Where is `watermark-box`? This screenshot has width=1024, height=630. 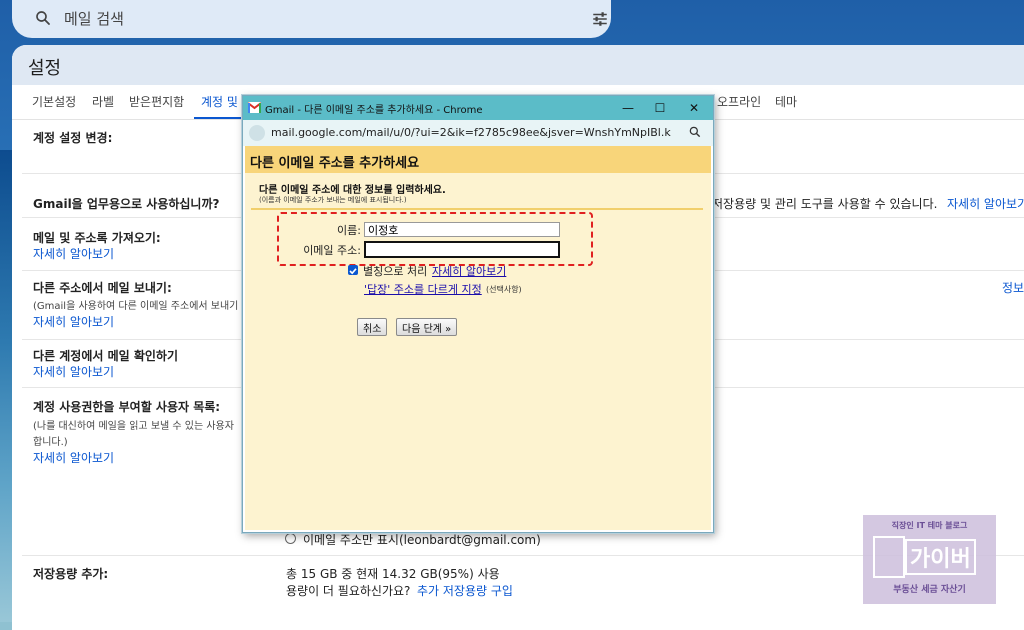
watermark-box is located at coordinates (889, 557).